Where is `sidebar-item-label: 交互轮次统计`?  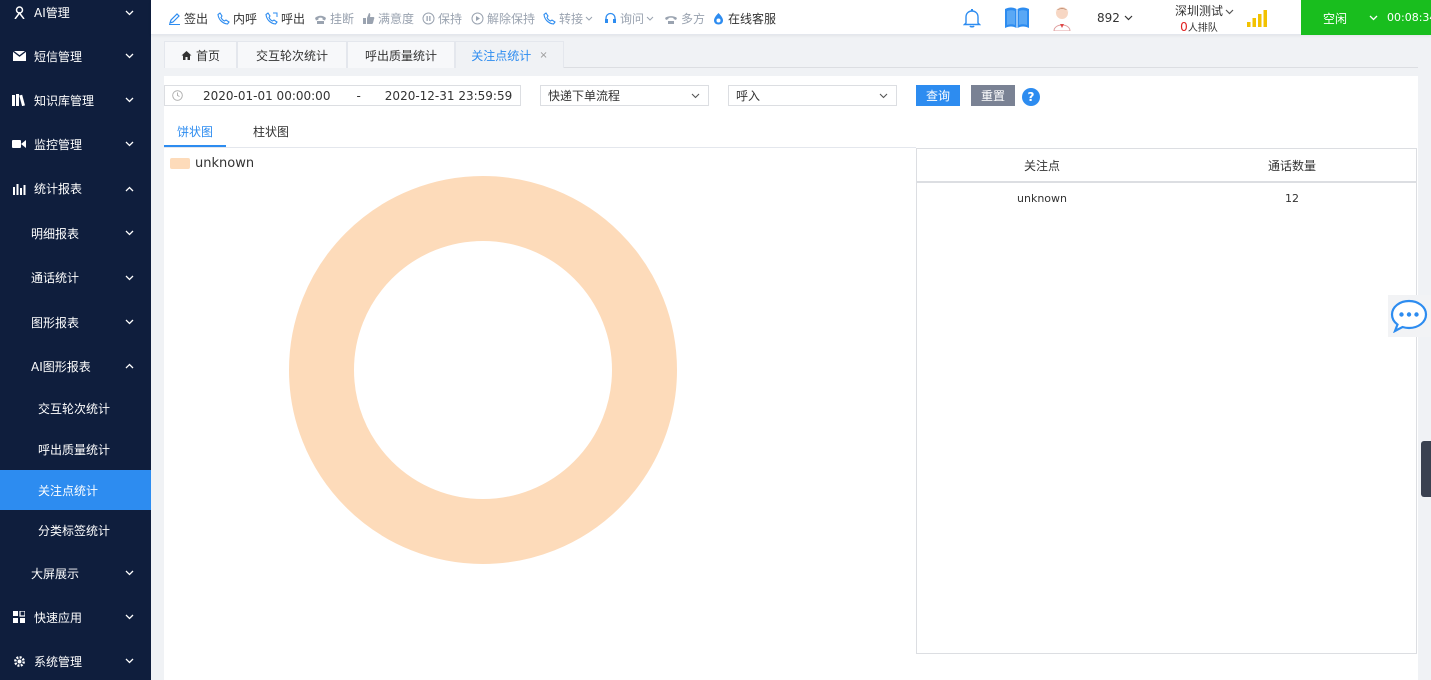 sidebar-item-label: 交互轮次统计 is located at coordinates (74, 409).